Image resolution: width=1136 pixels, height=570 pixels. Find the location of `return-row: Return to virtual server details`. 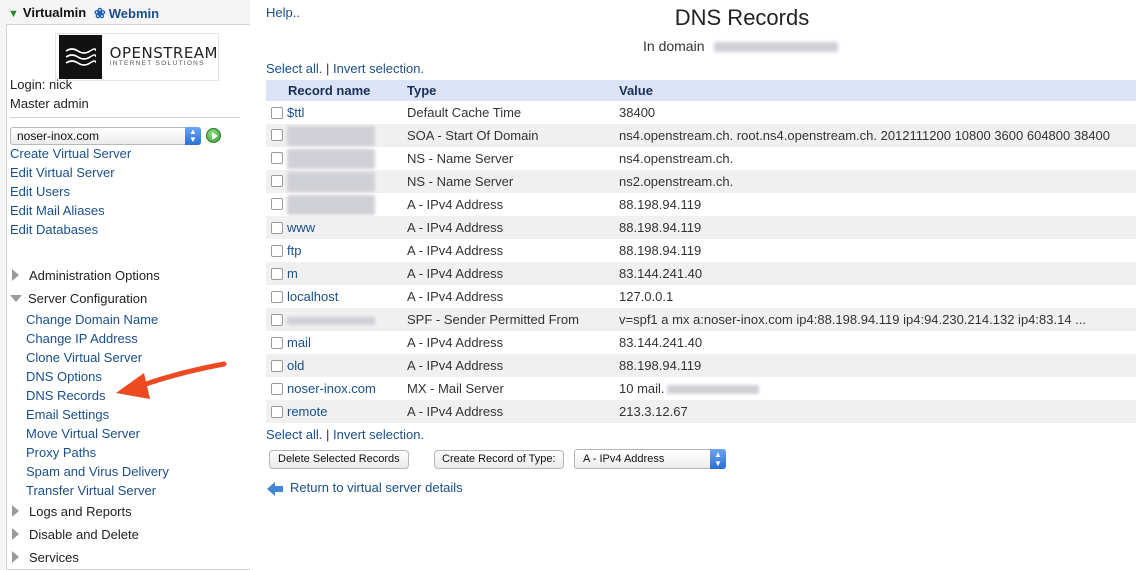

return-row: Return to virtual server details is located at coordinates (364, 488).